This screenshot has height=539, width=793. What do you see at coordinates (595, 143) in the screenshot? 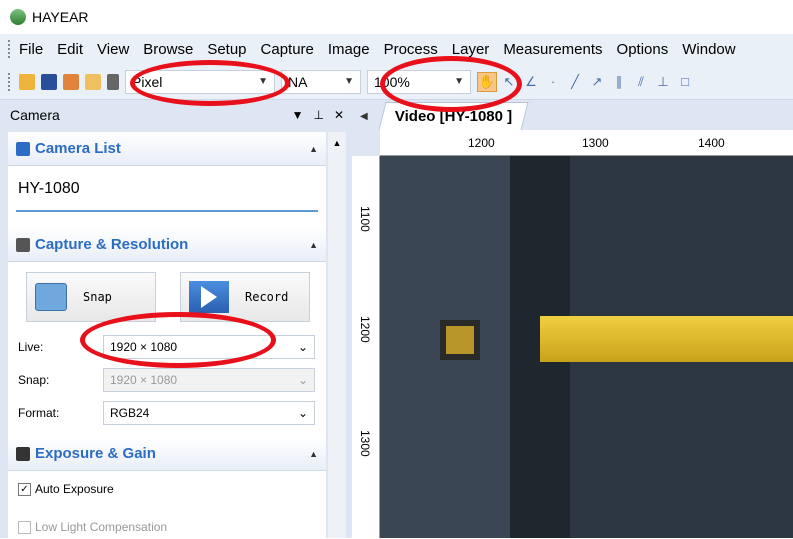
I see `ruler-x-label: 1300` at bounding box center [595, 143].